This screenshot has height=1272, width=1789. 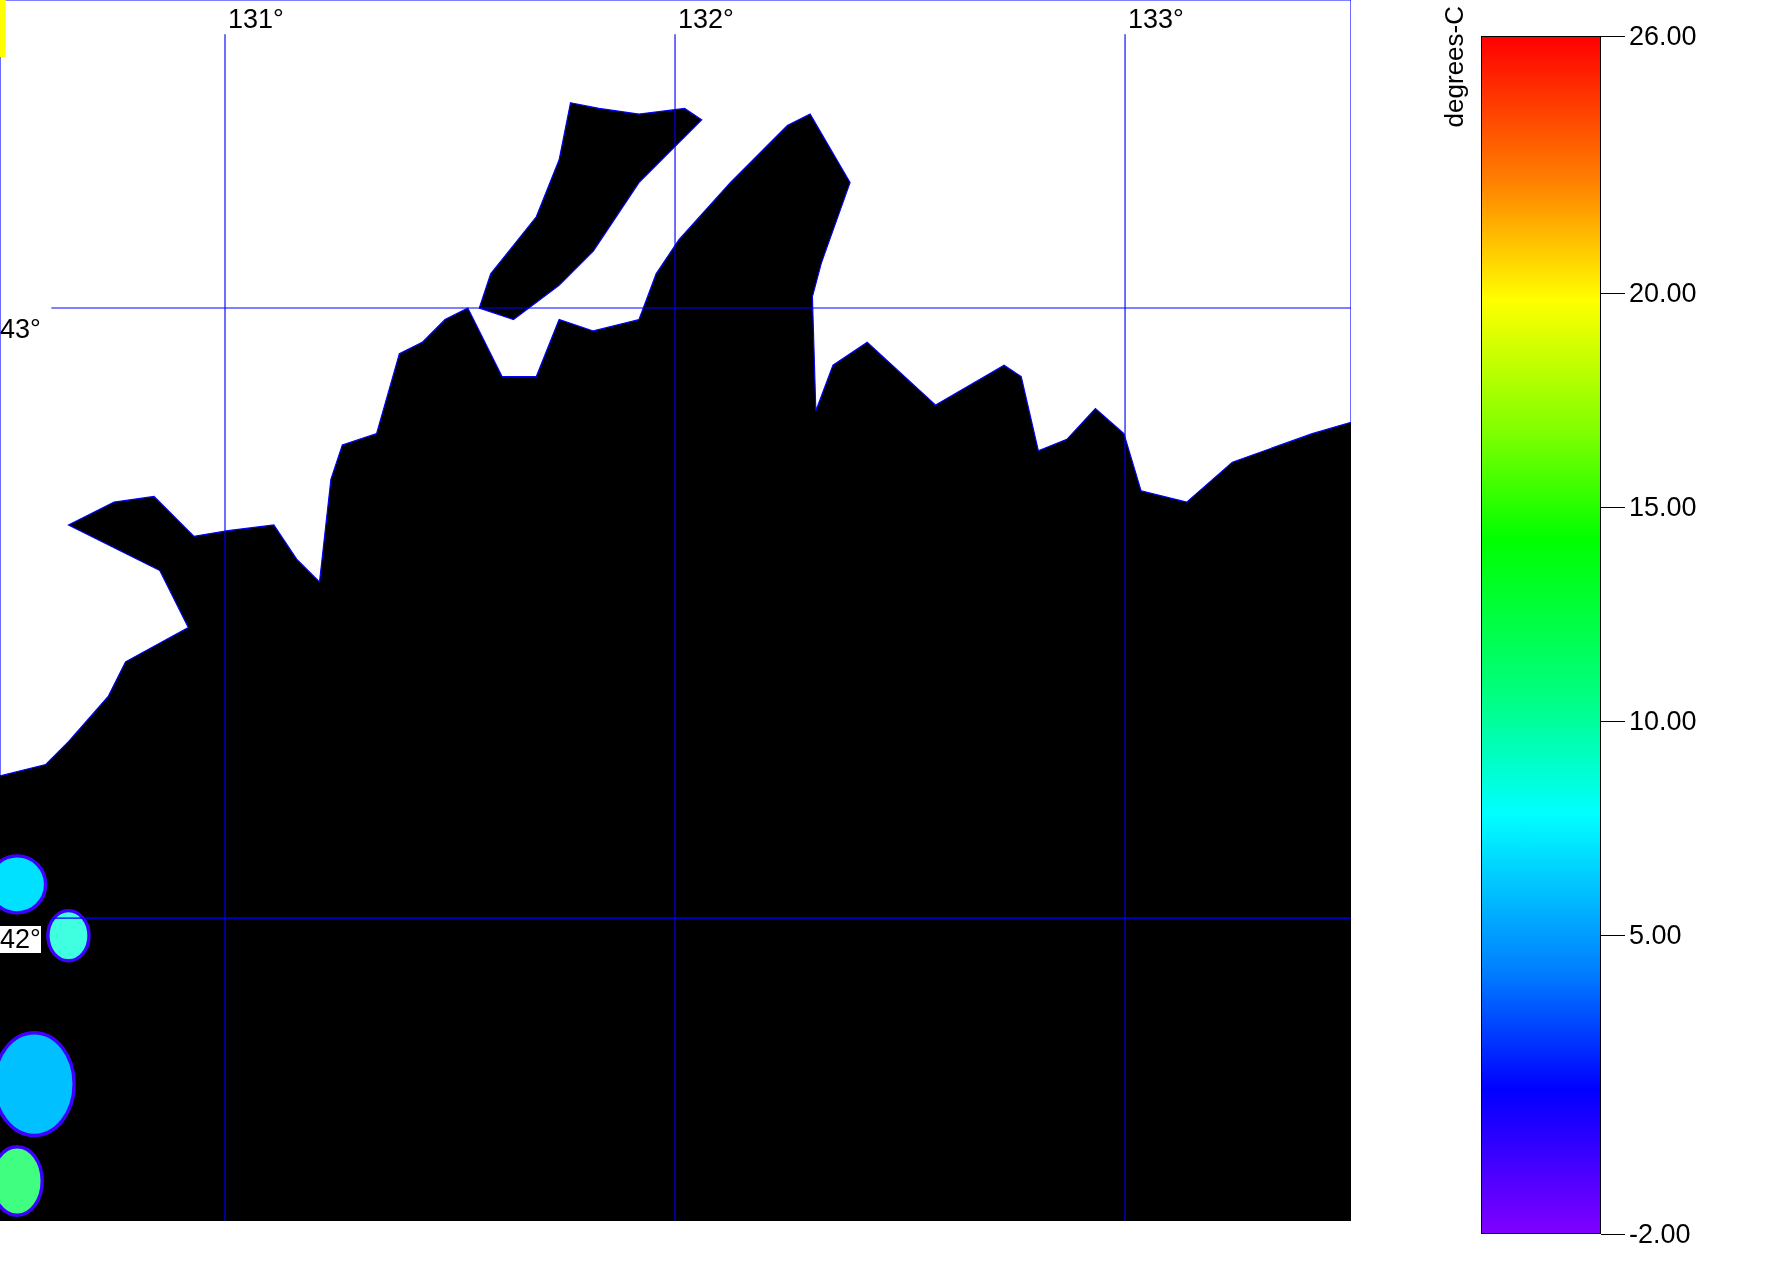 What do you see at coordinates (1454, 67) in the screenshot?
I see `unit-label: degrees-C` at bounding box center [1454, 67].